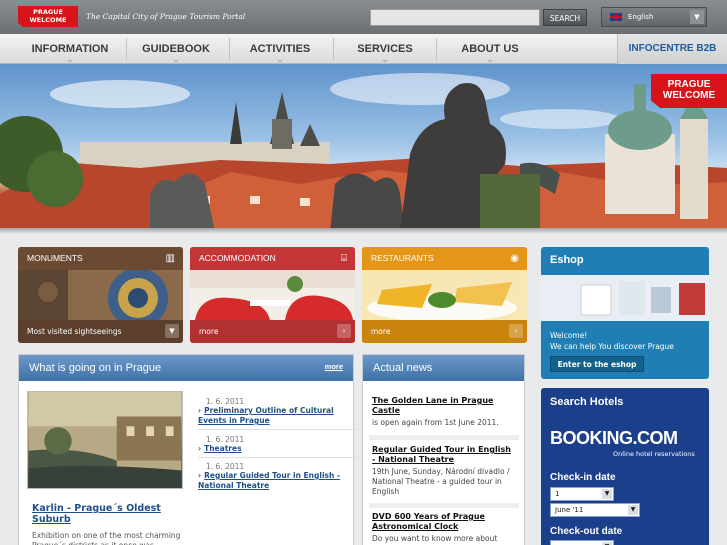 Image resolution: width=727 pixels, height=545 pixels. What do you see at coordinates (74, 331) in the screenshot?
I see `tile-footer-label: Most visited sightseeings` at bounding box center [74, 331].